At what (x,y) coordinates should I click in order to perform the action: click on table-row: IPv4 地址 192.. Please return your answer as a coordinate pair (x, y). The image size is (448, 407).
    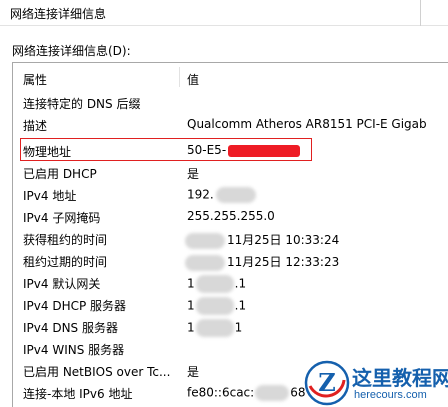
    Looking at the image, I should click on (230, 194).